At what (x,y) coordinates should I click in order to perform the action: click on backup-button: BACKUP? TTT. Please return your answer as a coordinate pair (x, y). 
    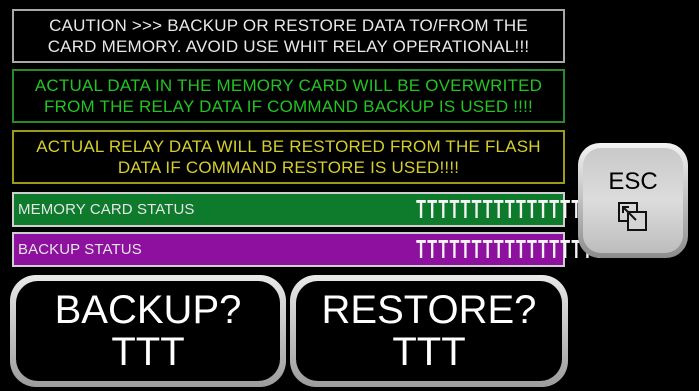
    Looking at the image, I should click on (148, 331).